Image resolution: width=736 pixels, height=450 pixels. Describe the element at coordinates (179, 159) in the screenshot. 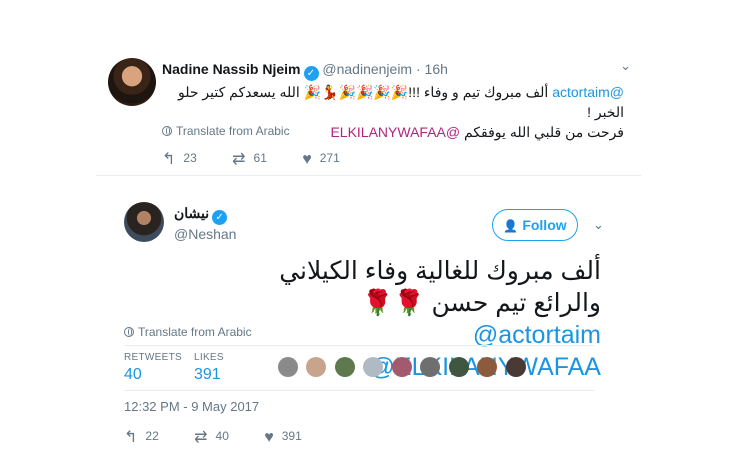

I see `reply-button: ↰ 23` at that location.